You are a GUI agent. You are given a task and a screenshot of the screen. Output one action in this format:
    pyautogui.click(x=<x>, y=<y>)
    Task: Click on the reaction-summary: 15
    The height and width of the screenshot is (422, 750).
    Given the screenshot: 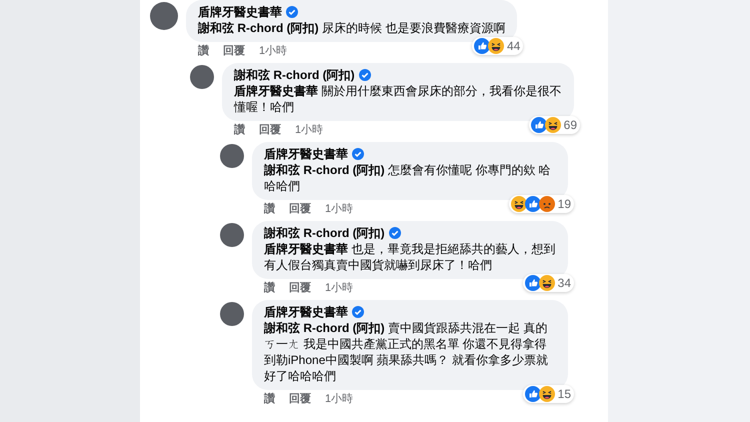 What is the action you would take?
    pyautogui.click(x=548, y=394)
    